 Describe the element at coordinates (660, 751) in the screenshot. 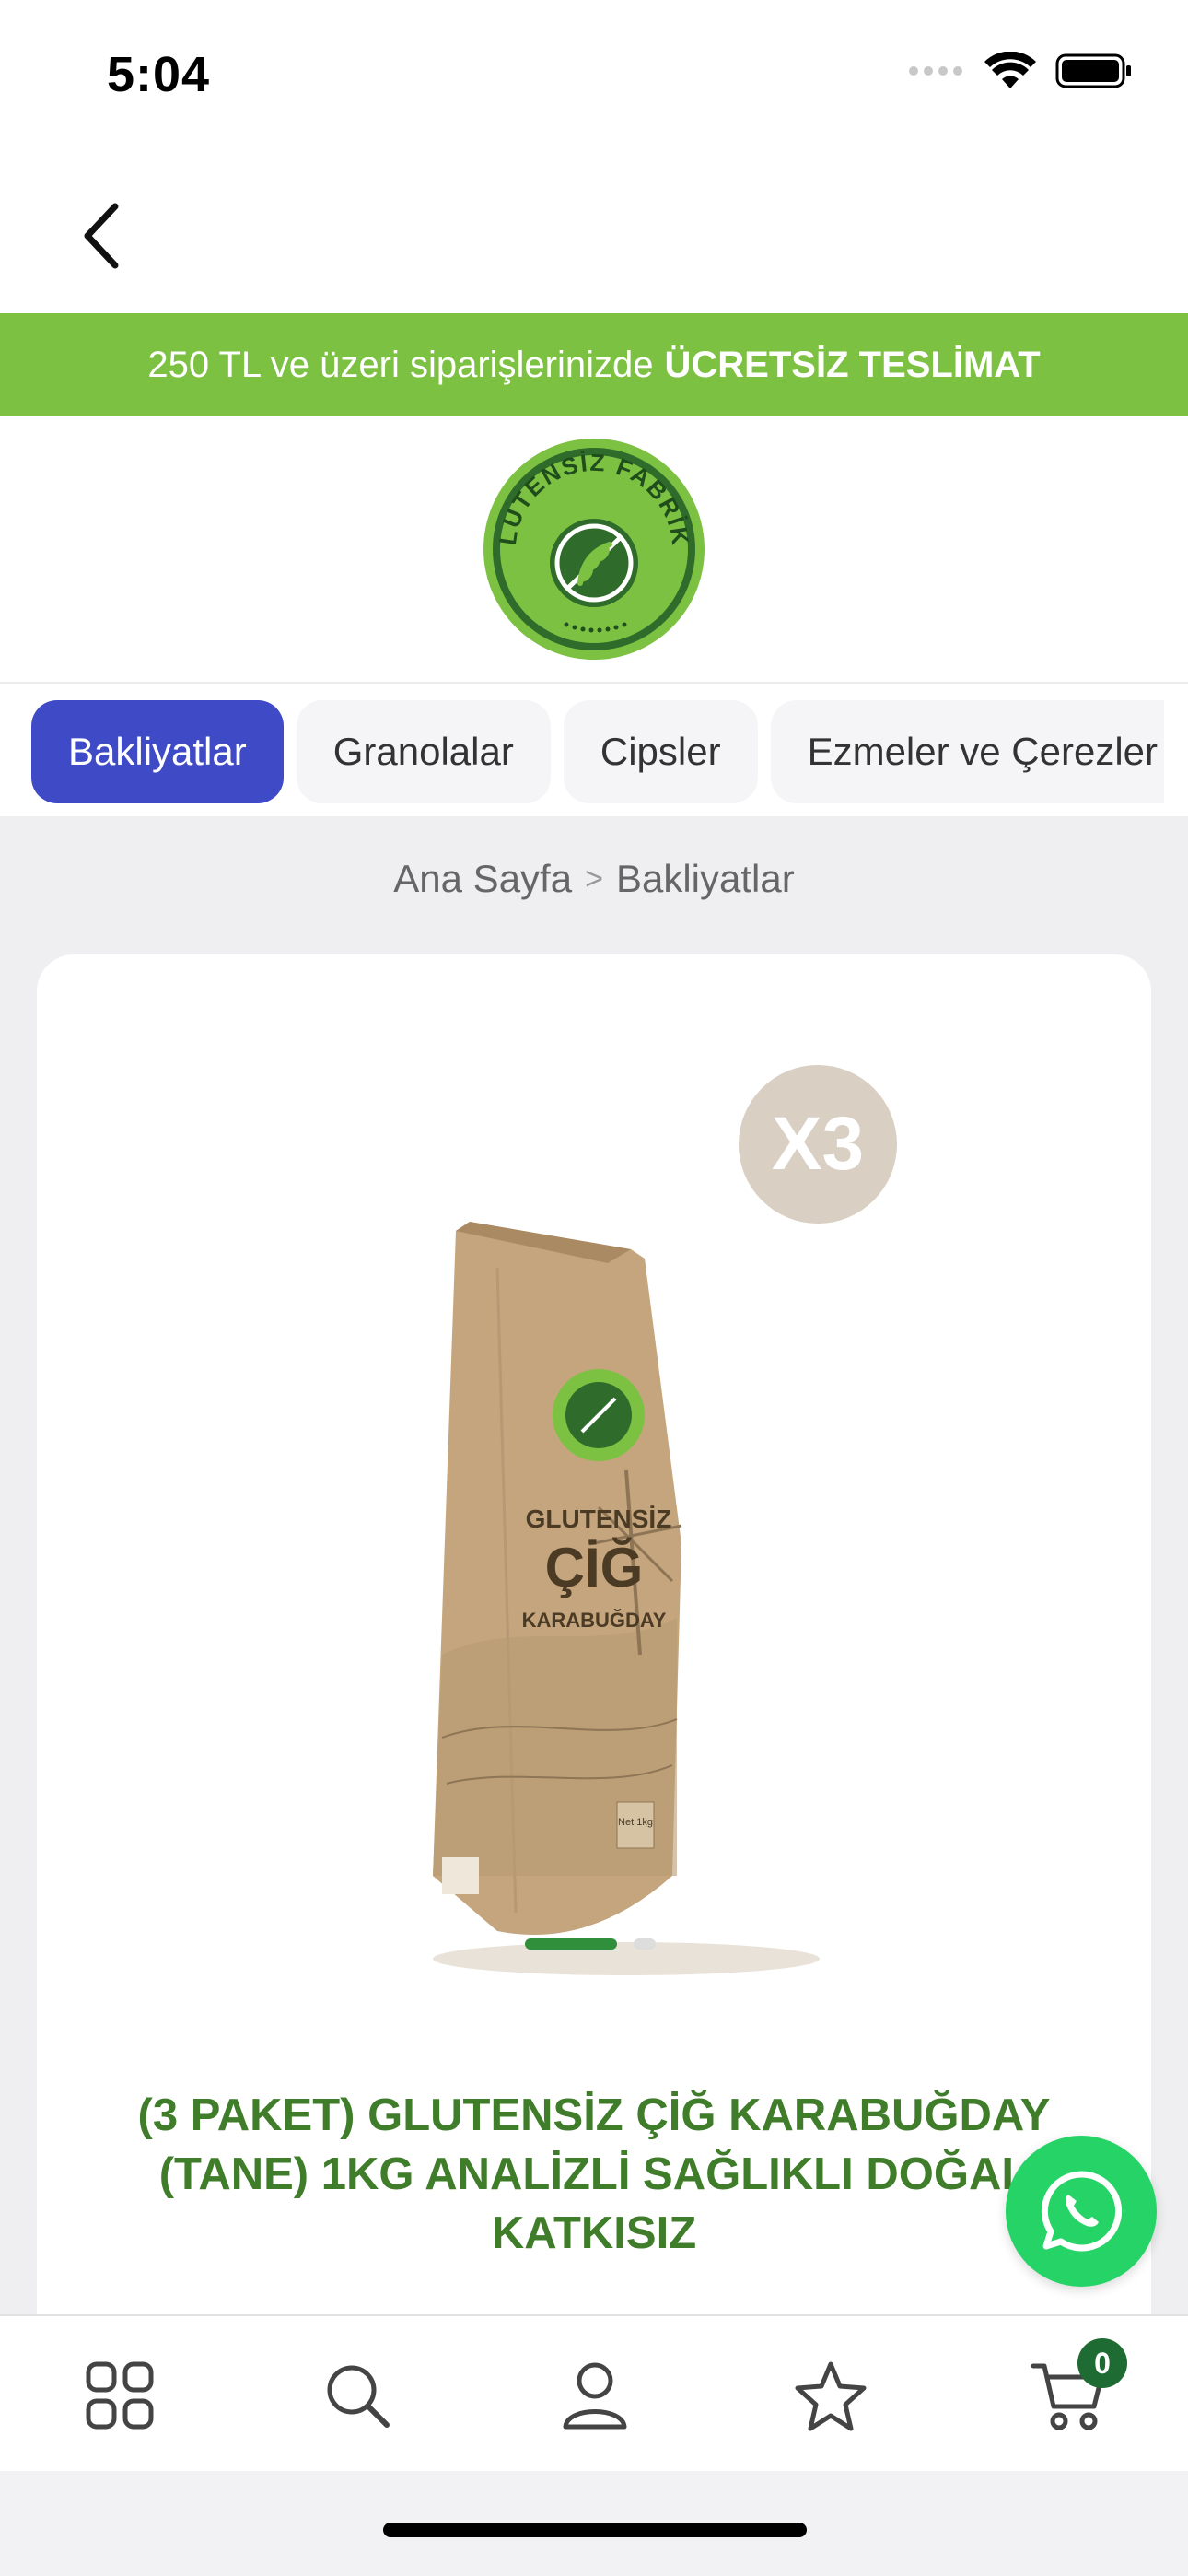

I see `category-chip-cipsler: Cipsler` at that location.